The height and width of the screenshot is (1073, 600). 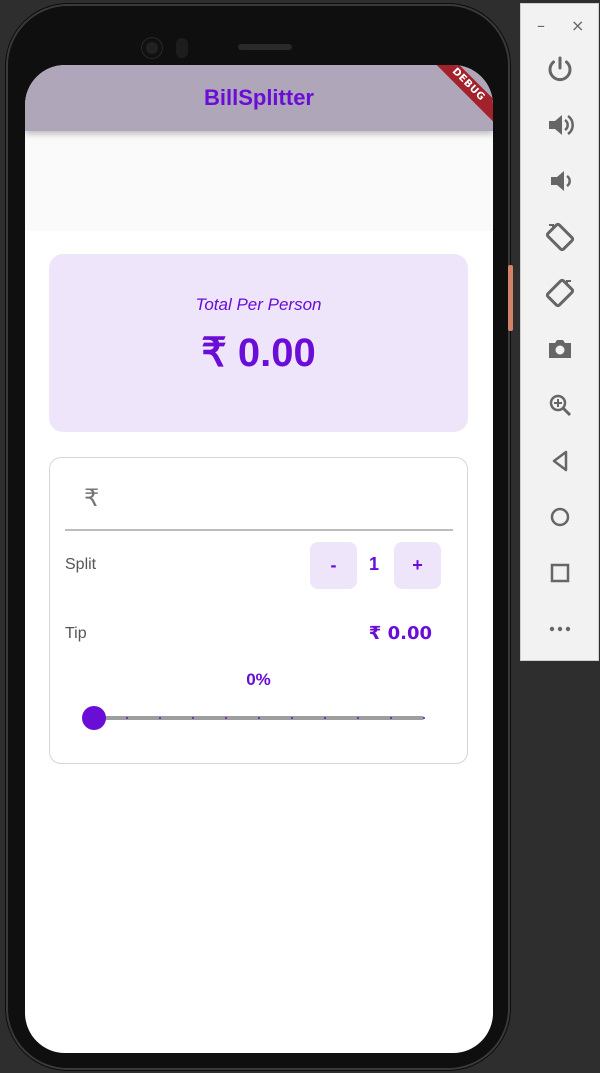 I want to click on earpiece-speaker, so click(x=265, y=47).